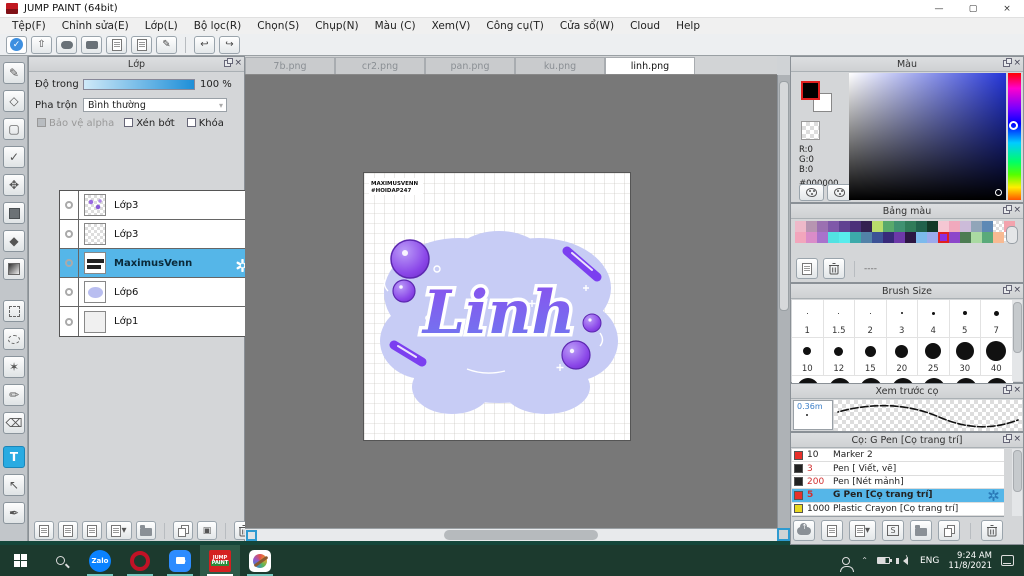 The width and height of the screenshot is (1024, 576). Describe the element at coordinates (847, 564) in the screenshot. I see `people-icon` at that location.